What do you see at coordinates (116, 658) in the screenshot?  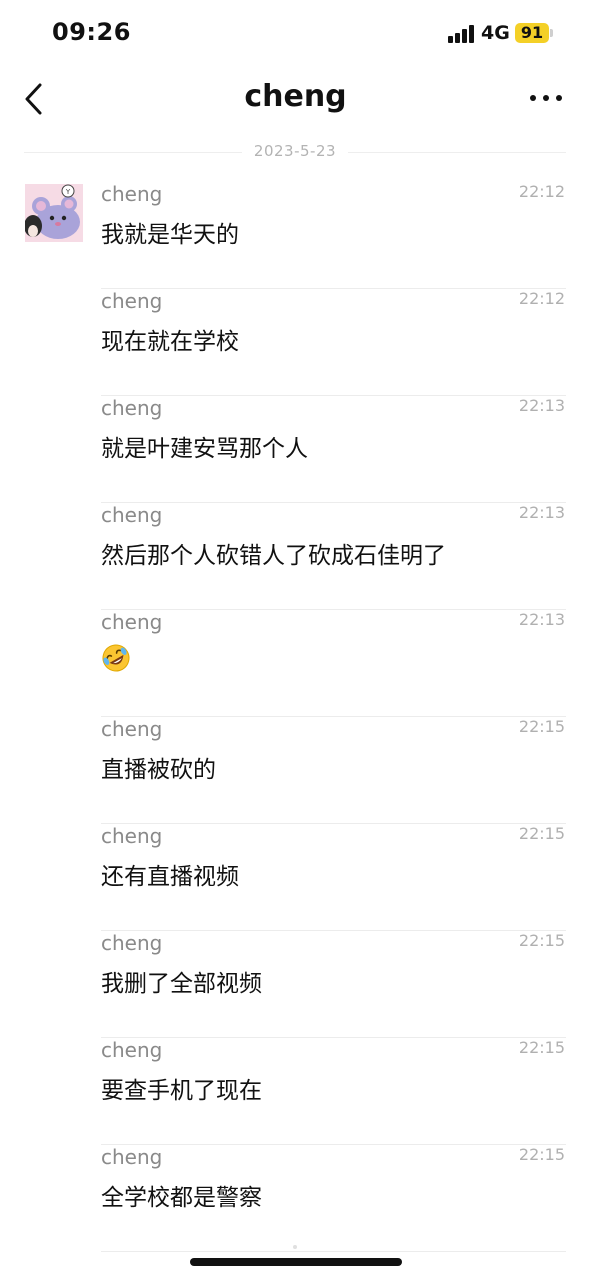 I see `rolling-on-floor-laughing-emoji` at bounding box center [116, 658].